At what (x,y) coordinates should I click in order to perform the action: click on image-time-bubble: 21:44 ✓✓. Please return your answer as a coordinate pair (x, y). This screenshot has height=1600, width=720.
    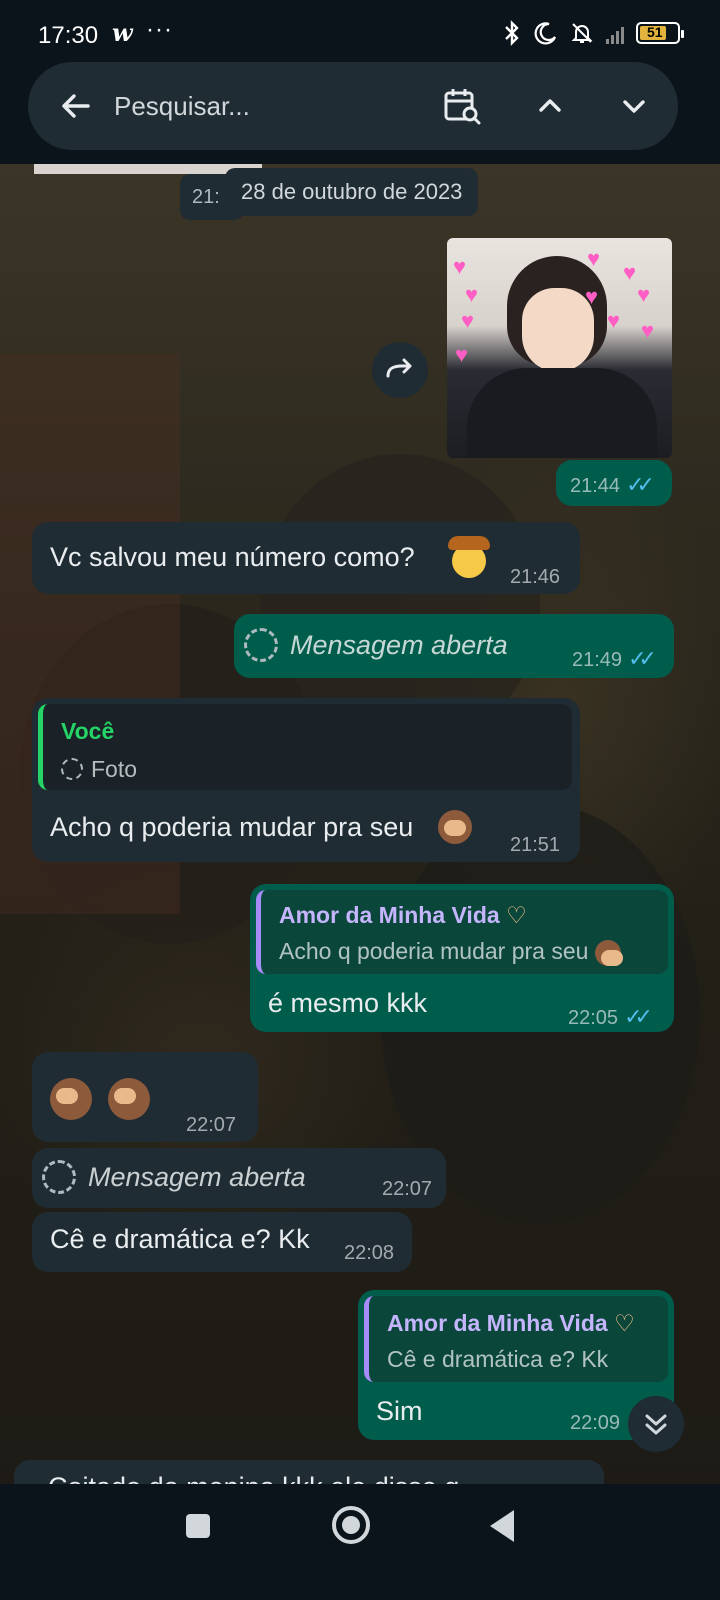
    Looking at the image, I should click on (614, 483).